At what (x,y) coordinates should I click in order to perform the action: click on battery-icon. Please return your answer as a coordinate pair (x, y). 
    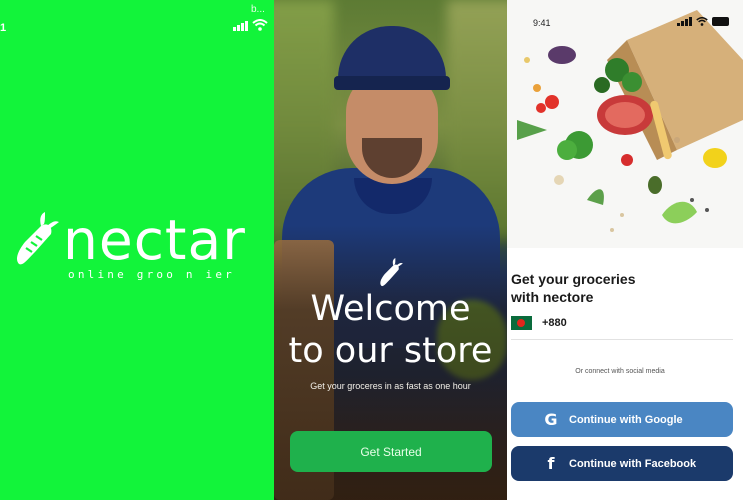
    Looking at the image, I should click on (720, 21).